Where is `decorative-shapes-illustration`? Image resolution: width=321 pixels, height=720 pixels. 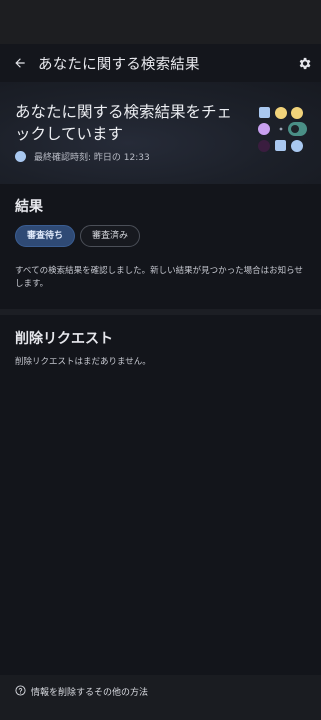 decorative-shapes-illustration is located at coordinates (282, 129).